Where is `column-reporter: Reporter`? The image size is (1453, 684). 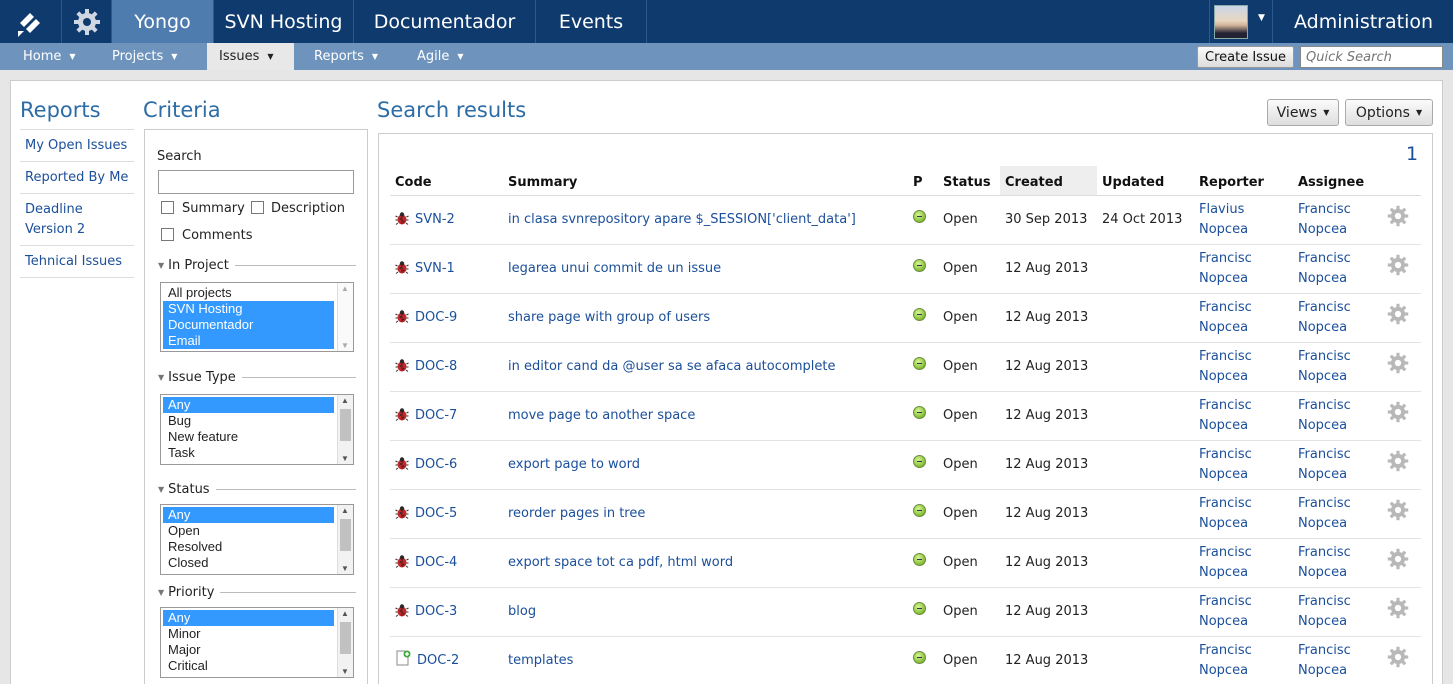 column-reporter: Reporter is located at coordinates (1243, 181).